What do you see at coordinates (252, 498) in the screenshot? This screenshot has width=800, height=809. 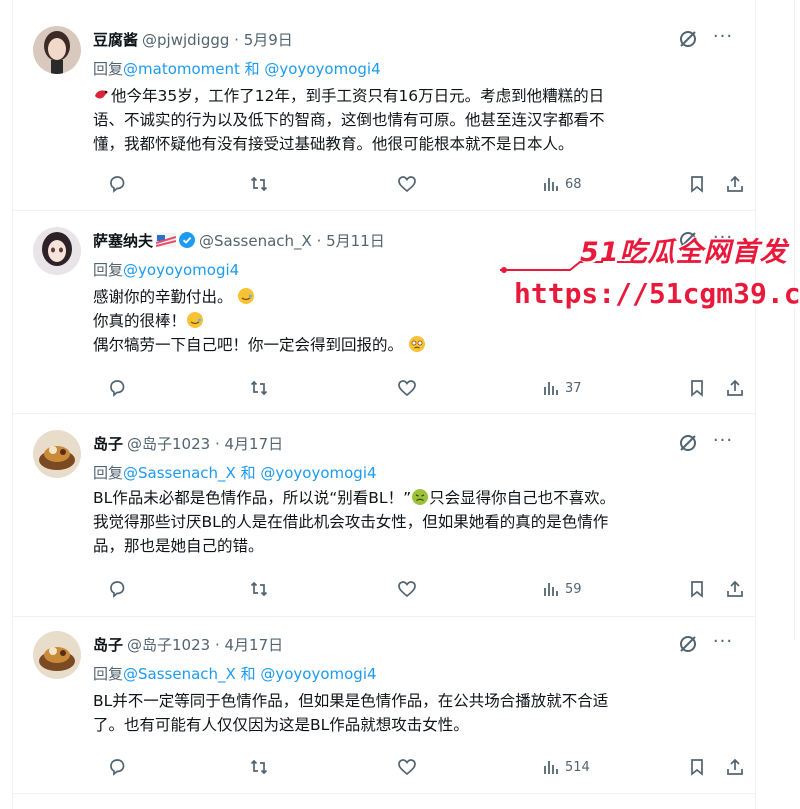 I see `tweet-line: BL作品未必都是色情作品，所以说“别看BL！”` at bounding box center [252, 498].